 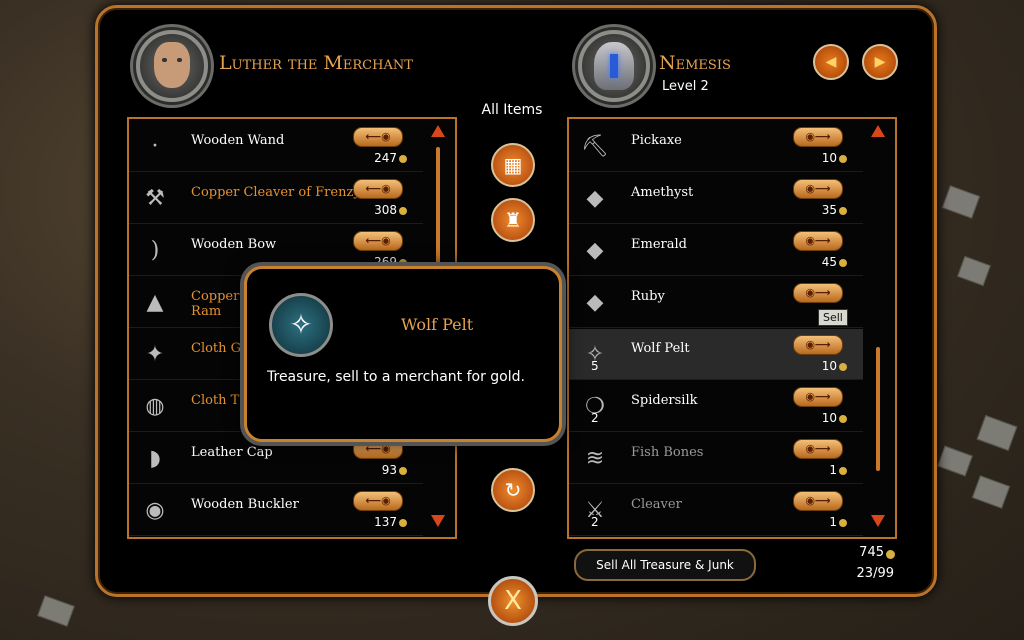 I want to click on next-character-button: ▶, so click(x=880, y=62).